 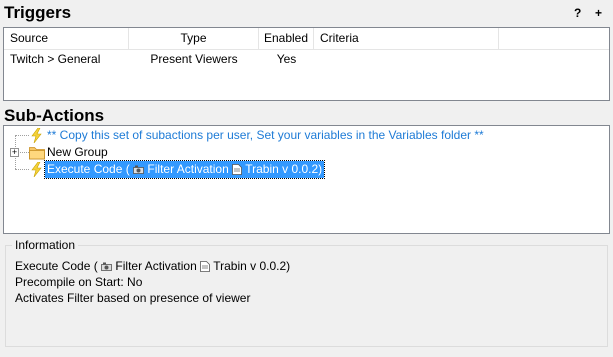 What do you see at coordinates (37, 153) in the screenshot?
I see `folder-icon` at bounding box center [37, 153].